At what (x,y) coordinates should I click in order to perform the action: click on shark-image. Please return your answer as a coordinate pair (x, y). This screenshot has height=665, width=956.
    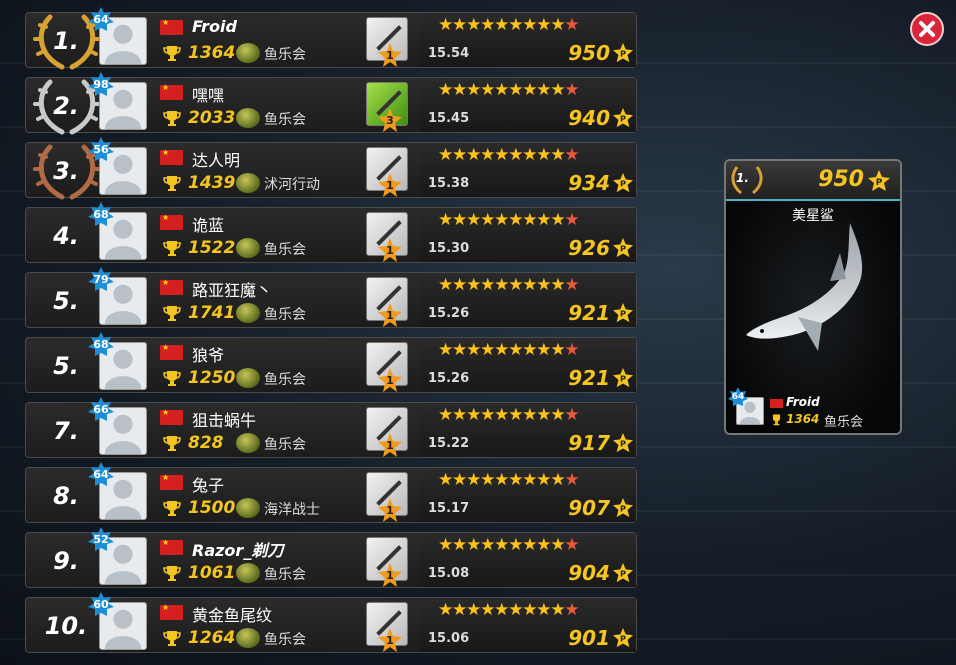
    Looking at the image, I should click on (804, 287).